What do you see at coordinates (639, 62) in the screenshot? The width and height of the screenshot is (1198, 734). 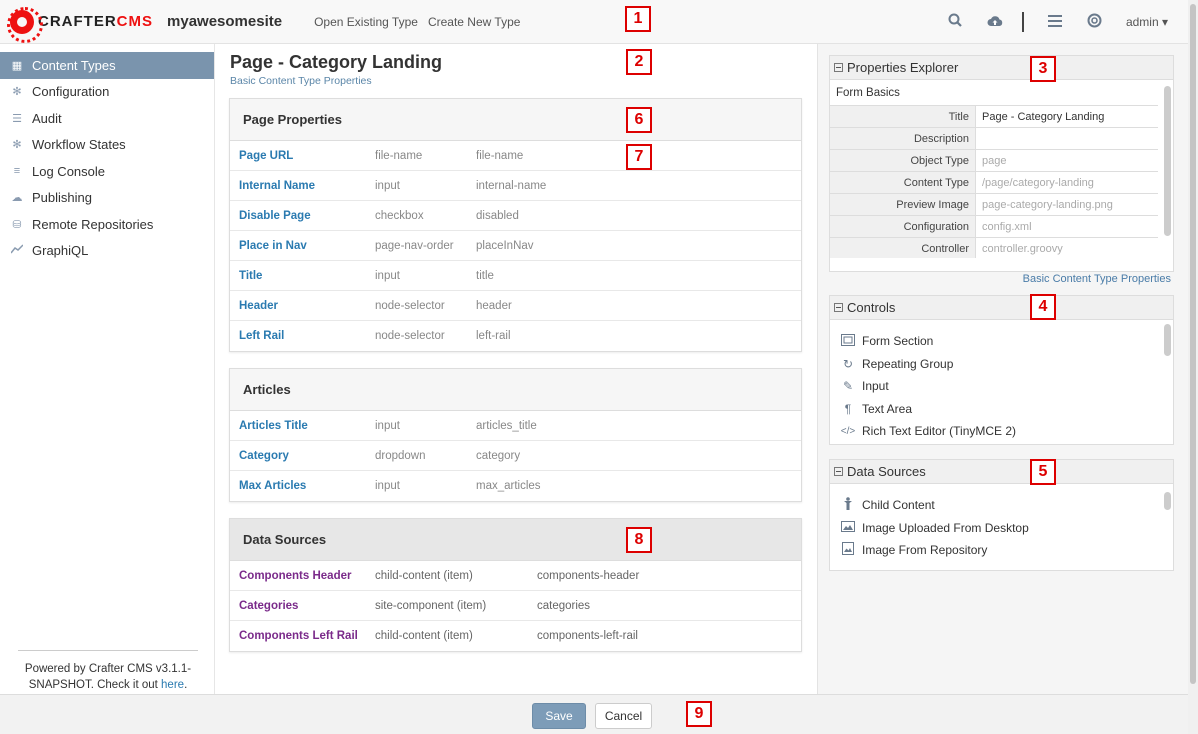 I see `annotation-marker: 2` at bounding box center [639, 62].